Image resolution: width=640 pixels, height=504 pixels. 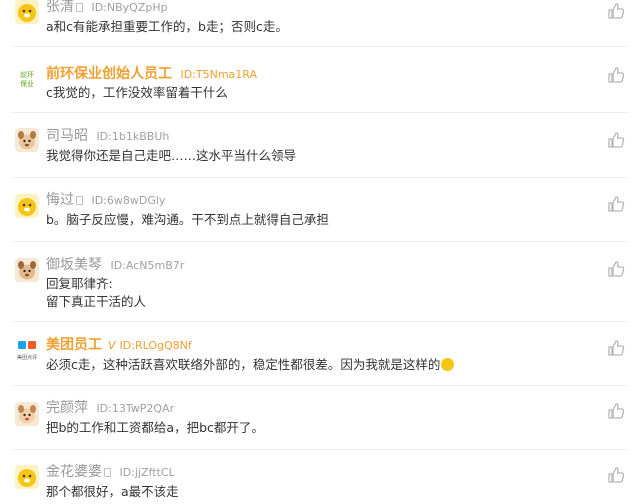 I want to click on comment-text: 必须c走，这种活跃喜欢联络外部的，稳定性都很差。因为我就是这样的, so click(x=313, y=365).